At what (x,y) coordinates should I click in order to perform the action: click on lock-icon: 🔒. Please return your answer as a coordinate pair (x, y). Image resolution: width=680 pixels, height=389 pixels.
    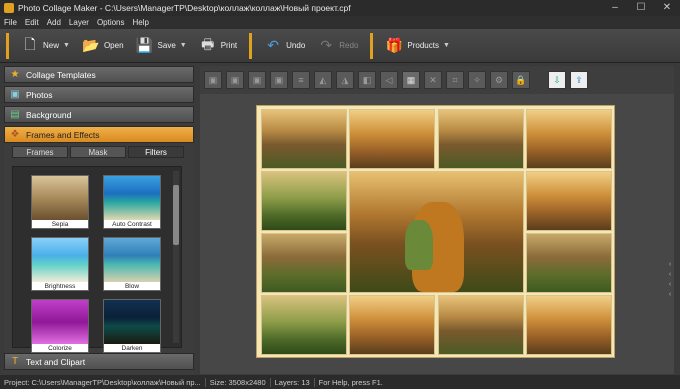
    Looking at the image, I should click on (521, 80).